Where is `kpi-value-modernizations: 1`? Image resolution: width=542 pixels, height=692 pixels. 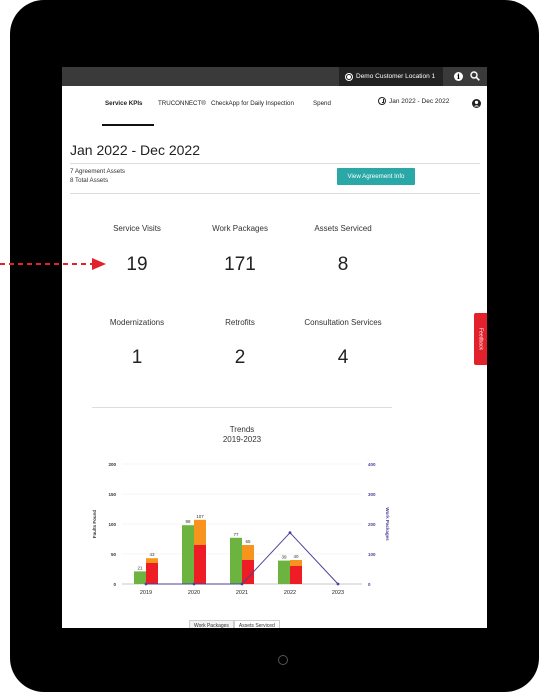
kpi-value-modernizations: 1 is located at coordinates (137, 357).